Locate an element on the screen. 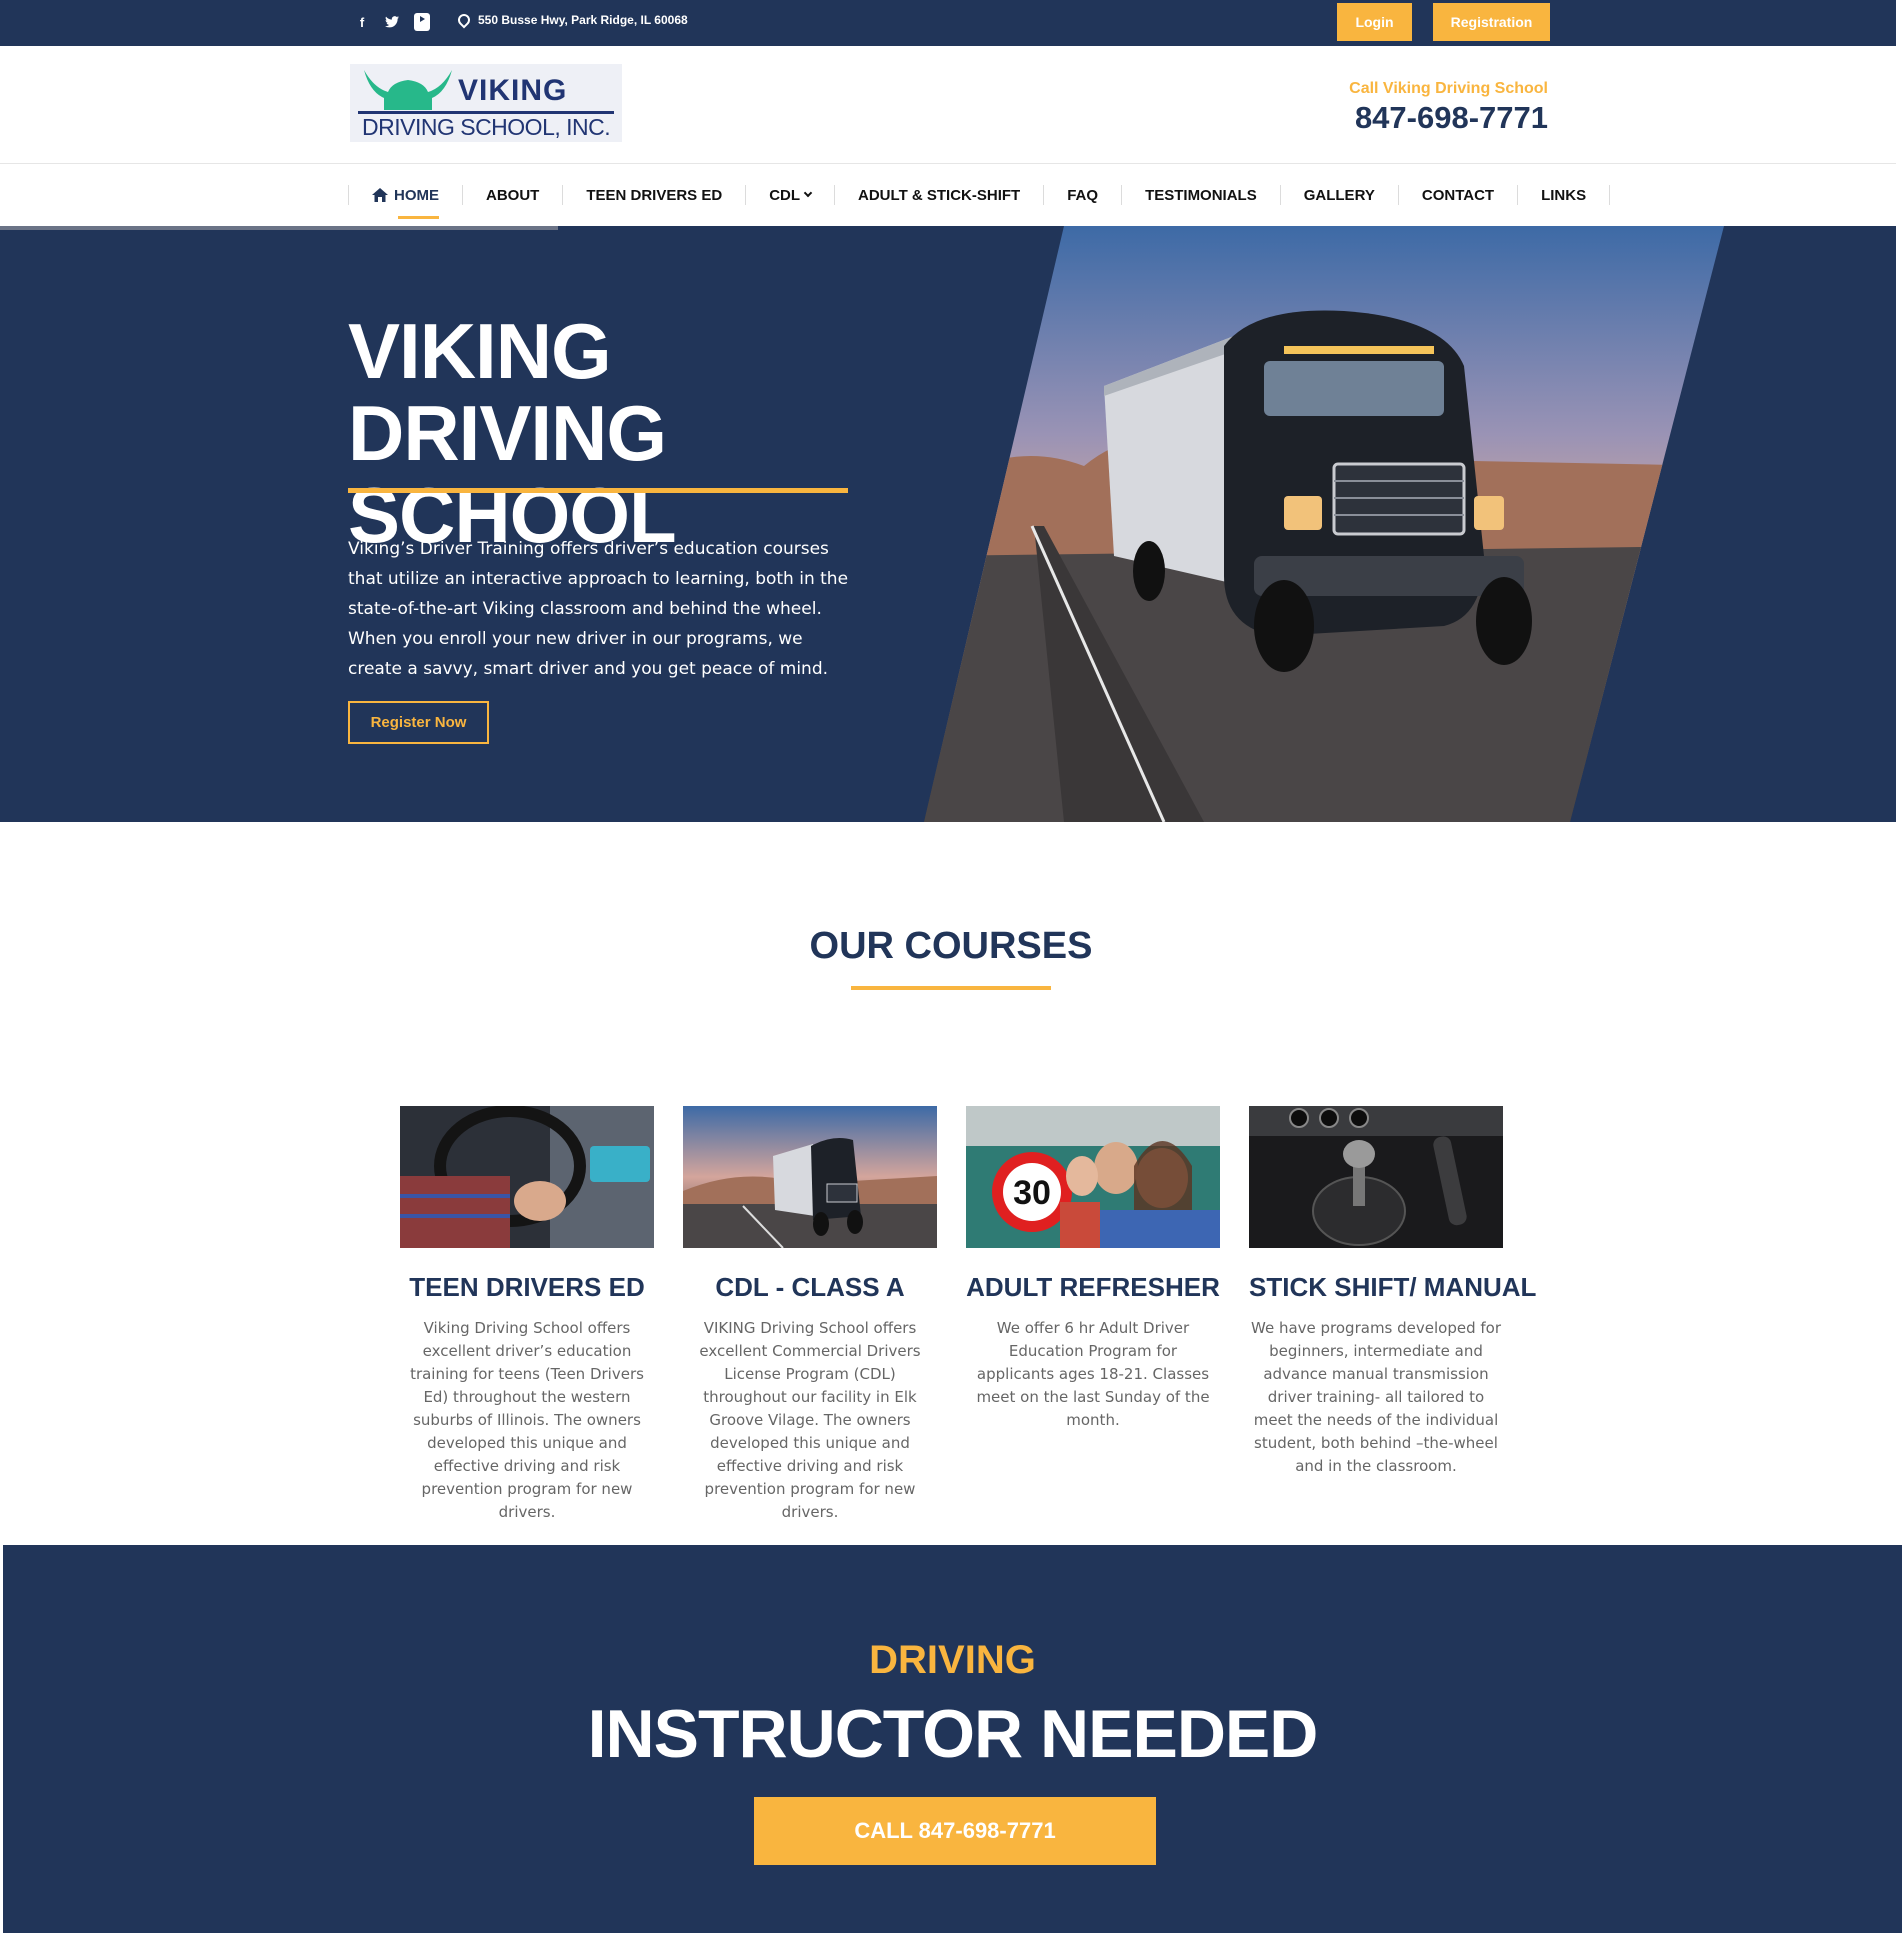  facebook-icon: f is located at coordinates (362, 22).